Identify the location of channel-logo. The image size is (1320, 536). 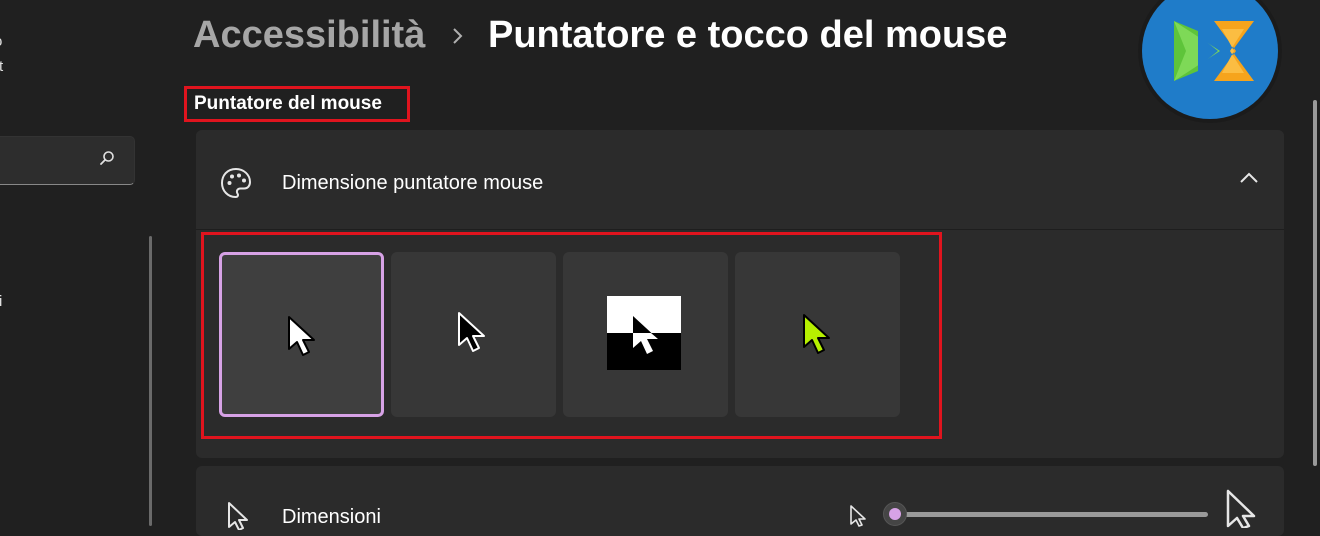
(1210, 62).